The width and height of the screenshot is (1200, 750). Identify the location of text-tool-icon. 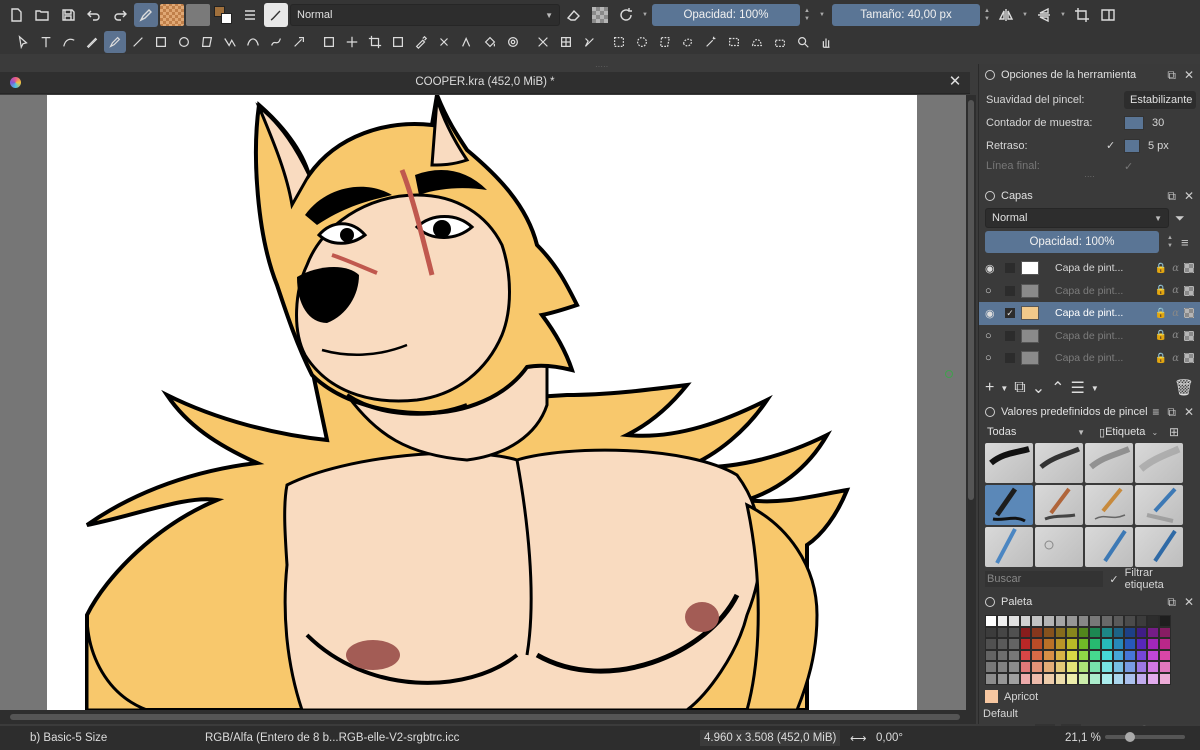
(46, 42).